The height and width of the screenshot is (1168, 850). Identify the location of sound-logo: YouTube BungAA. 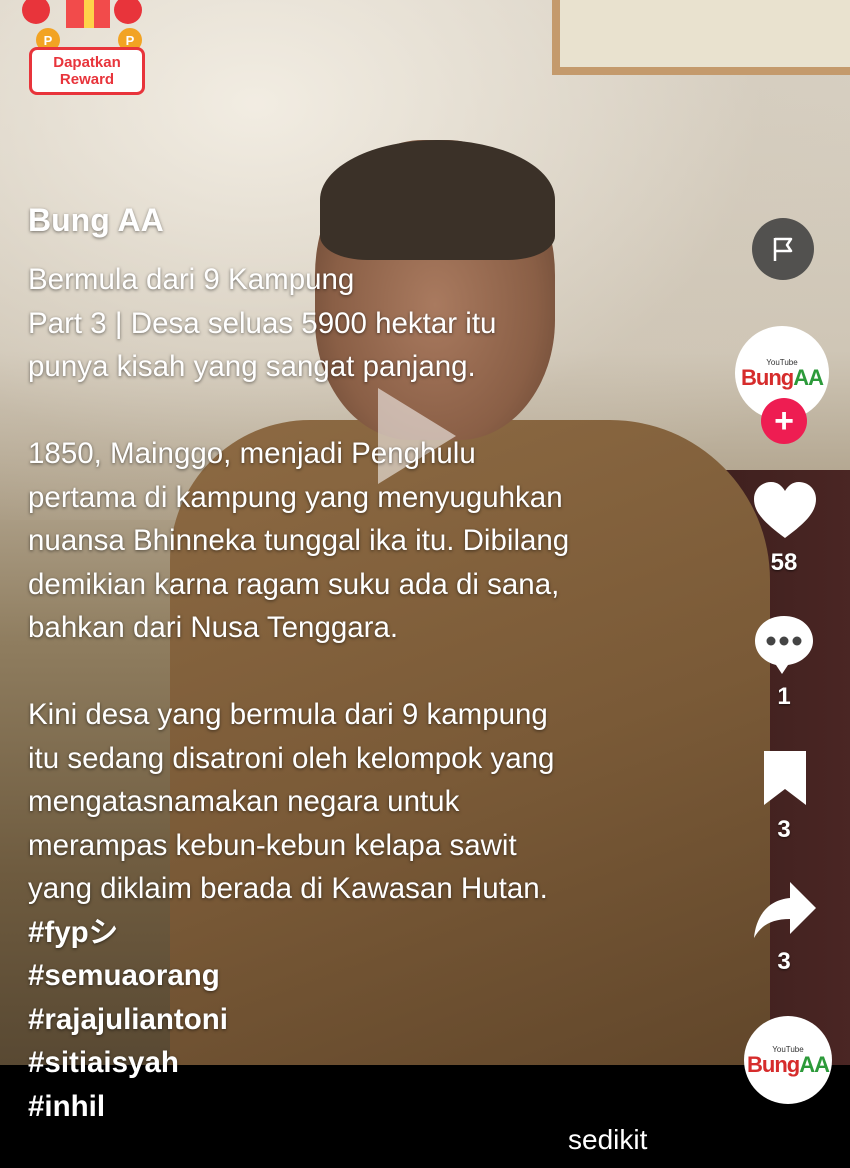
(788, 1061).